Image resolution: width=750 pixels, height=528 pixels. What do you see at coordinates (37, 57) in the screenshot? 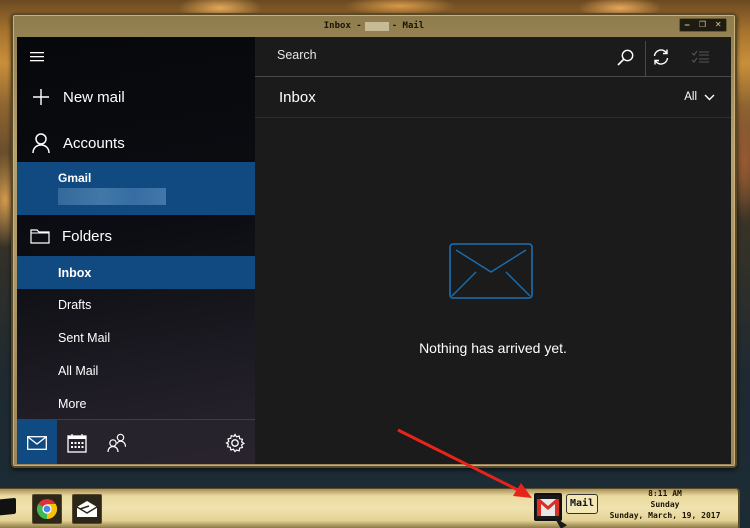
I see `hamburger-icon` at bounding box center [37, 57].